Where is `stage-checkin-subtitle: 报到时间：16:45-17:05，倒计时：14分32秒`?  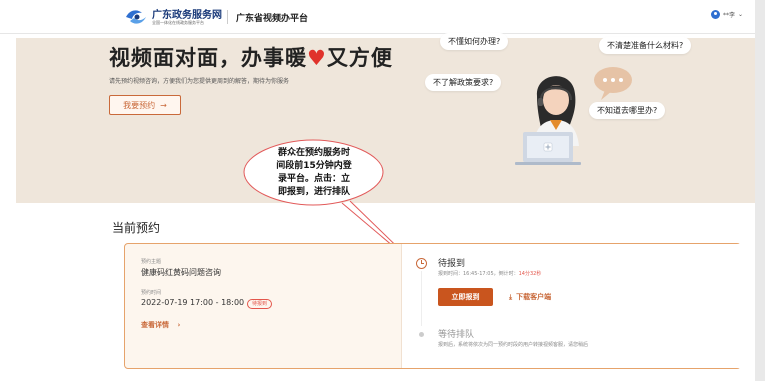 stage-checkin-subtitle: 报到时间：16:45-17:05，倒计时：14分32秒 is located at coordinates (489, 273).